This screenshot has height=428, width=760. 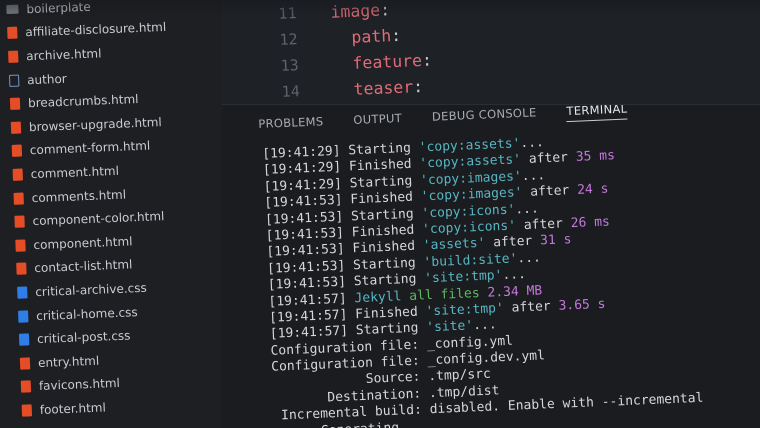 I want to click on file-item: footer.html, so click(x=101, y=408).